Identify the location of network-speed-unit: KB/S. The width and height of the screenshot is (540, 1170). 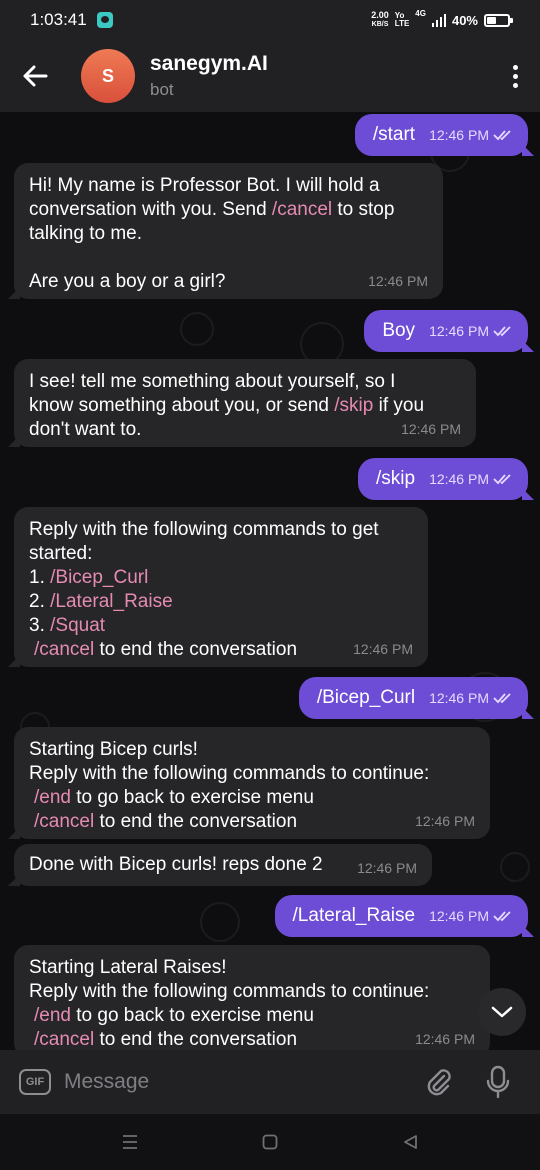
(380, 24).